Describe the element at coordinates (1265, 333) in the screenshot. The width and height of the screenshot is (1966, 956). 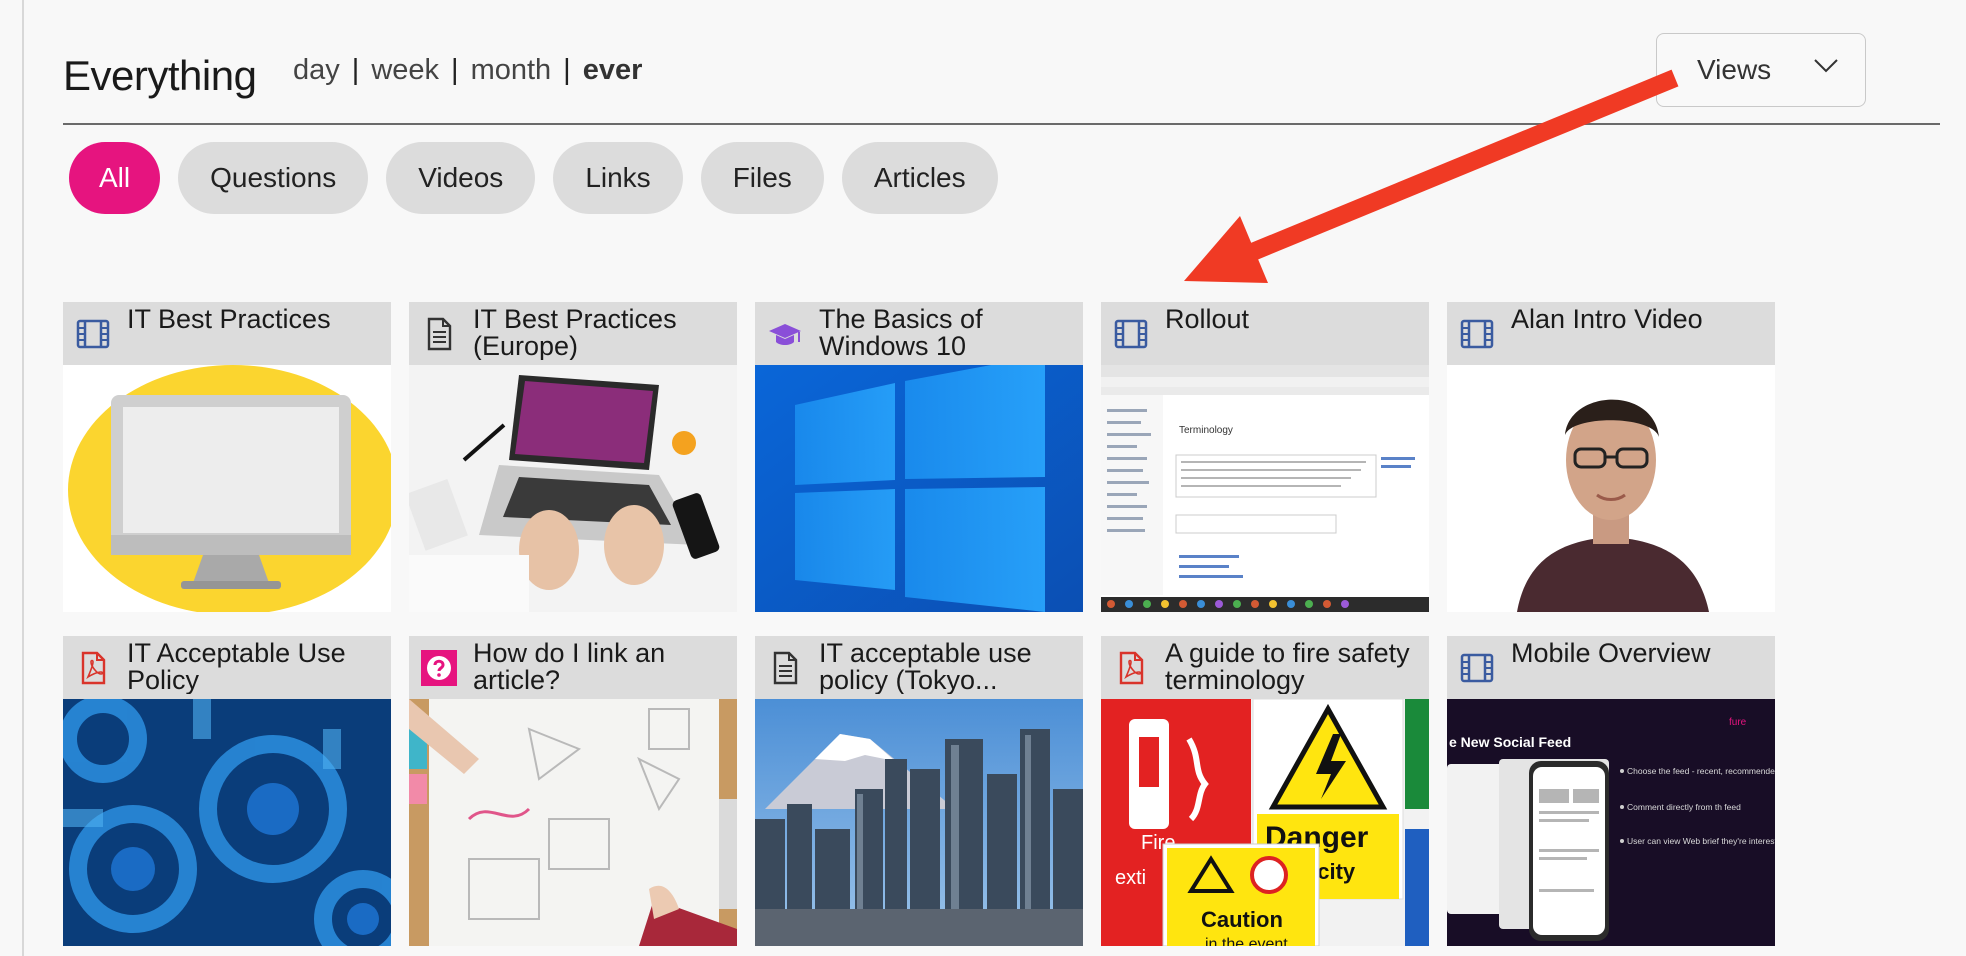
I see `card-header: Rollout` at that location.